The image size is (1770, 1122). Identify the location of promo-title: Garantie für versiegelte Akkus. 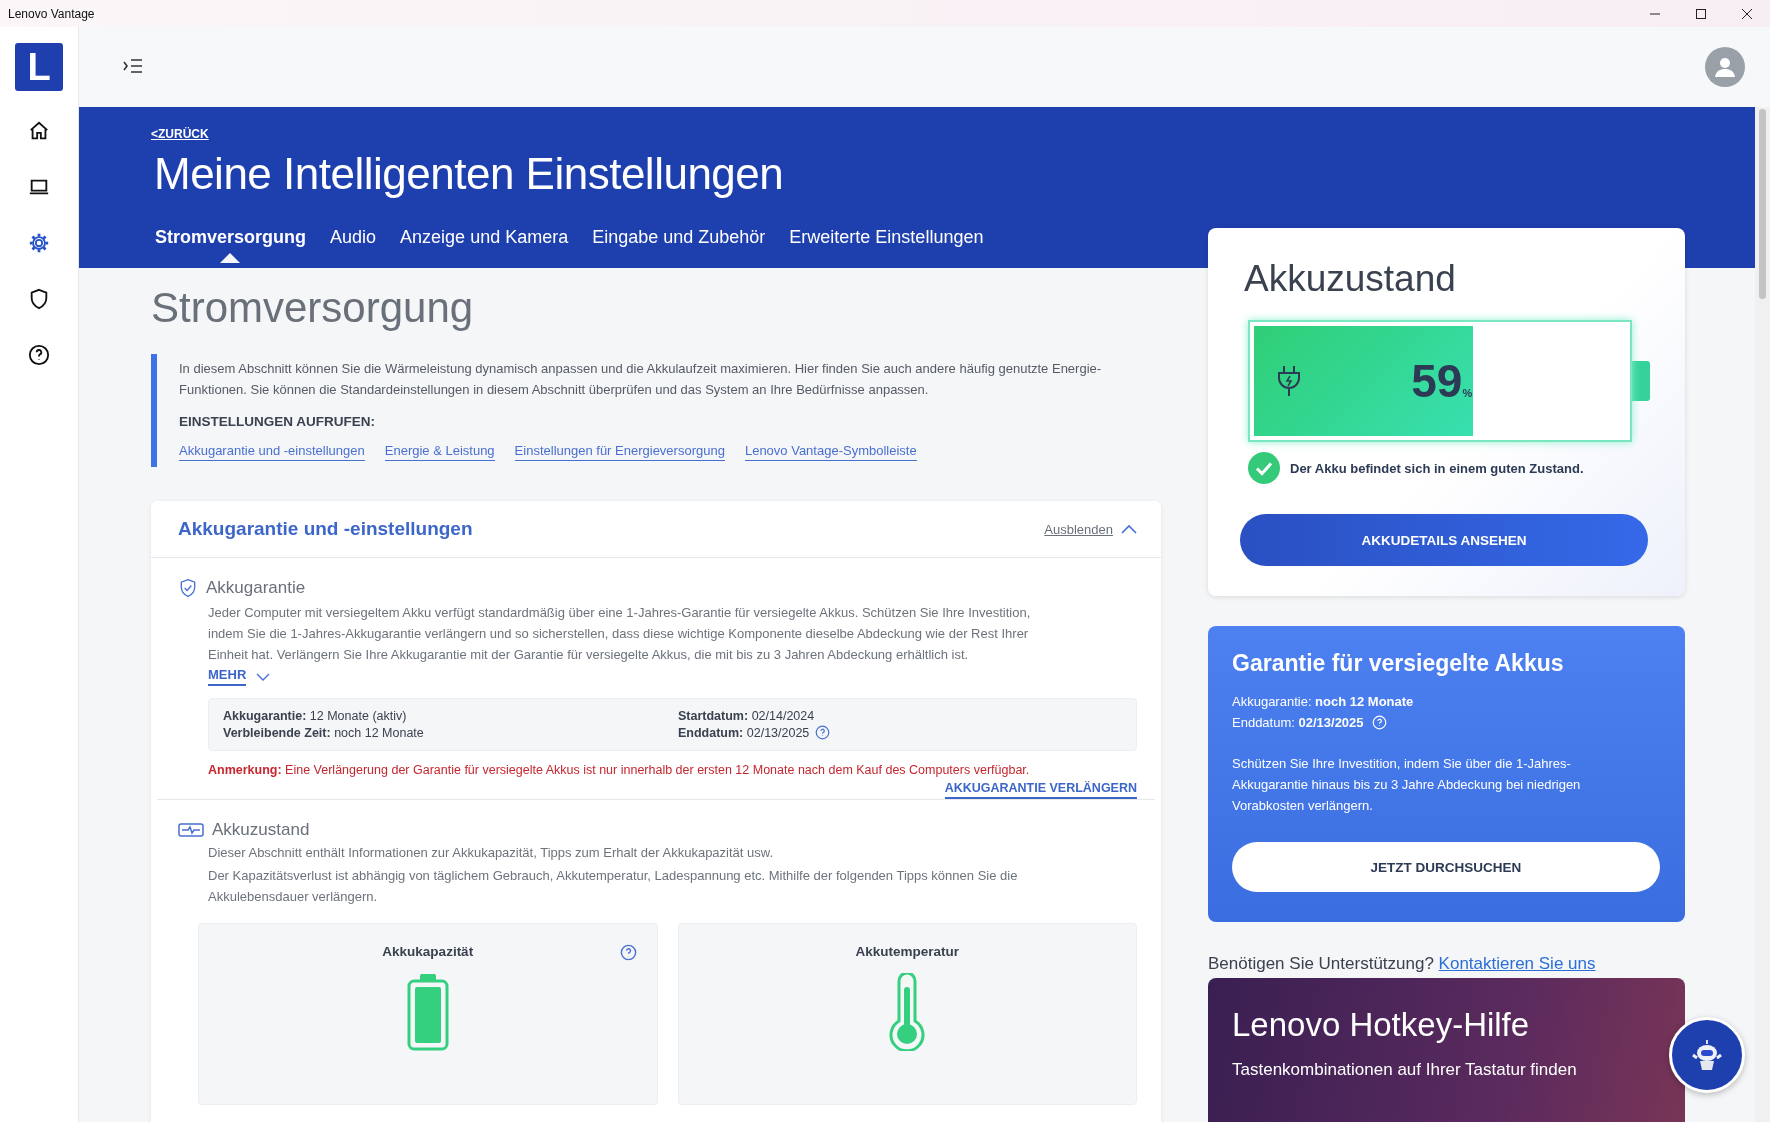
(1398, 663).